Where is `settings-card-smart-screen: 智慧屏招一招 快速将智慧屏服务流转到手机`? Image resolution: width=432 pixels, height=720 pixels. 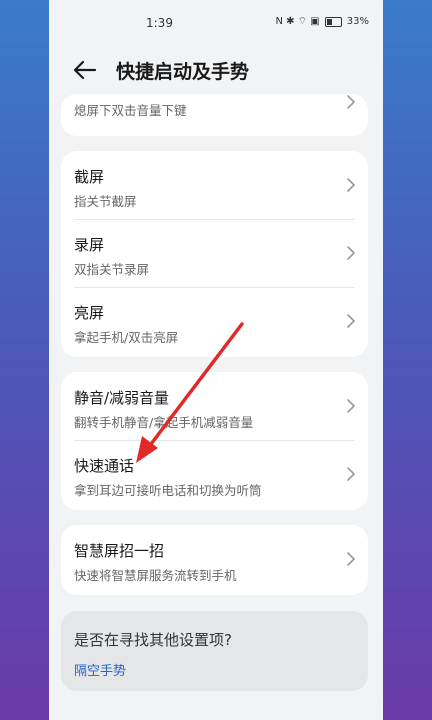 settings-card-smart-screen: 智慧屏招一招 快速将智慧屏服务流转到手机 is located at coordinates (214, 560).